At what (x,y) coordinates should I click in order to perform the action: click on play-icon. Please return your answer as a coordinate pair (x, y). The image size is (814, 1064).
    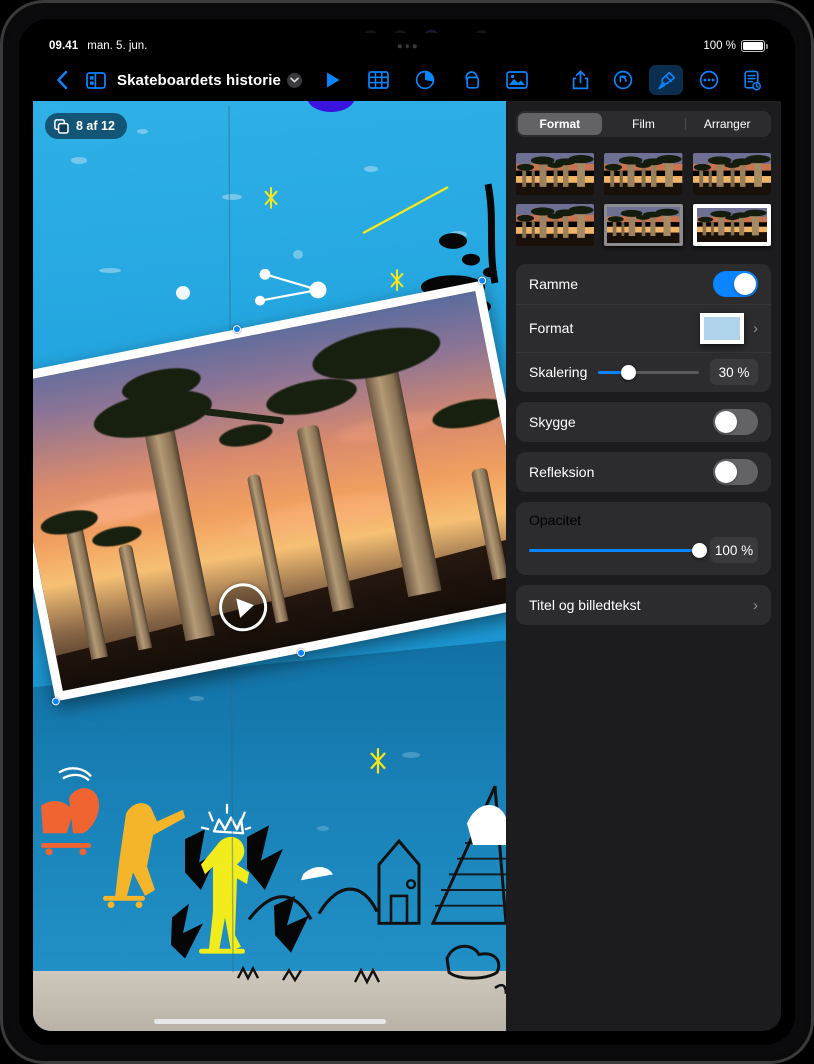
    Looking at the image, I should click on (333, 80).